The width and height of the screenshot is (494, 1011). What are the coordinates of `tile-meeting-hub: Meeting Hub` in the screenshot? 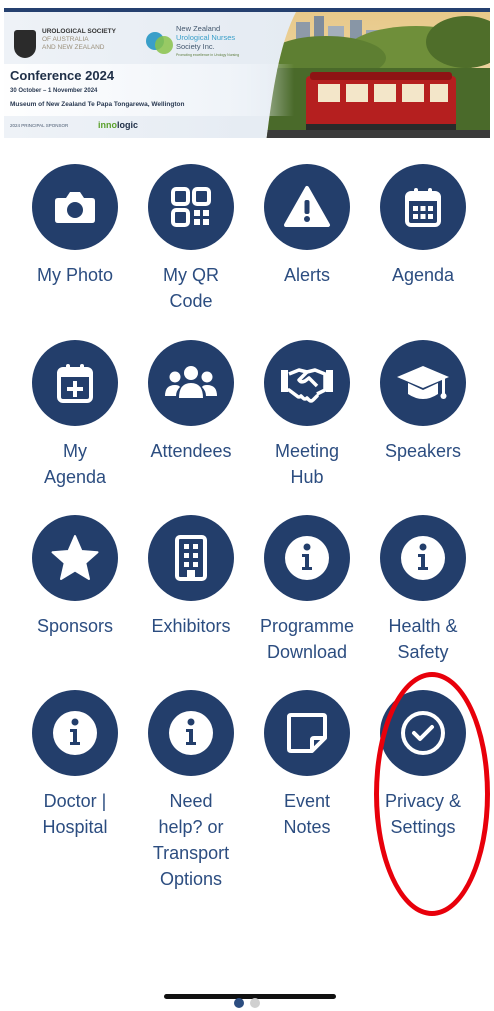 It's located at (307, 415).